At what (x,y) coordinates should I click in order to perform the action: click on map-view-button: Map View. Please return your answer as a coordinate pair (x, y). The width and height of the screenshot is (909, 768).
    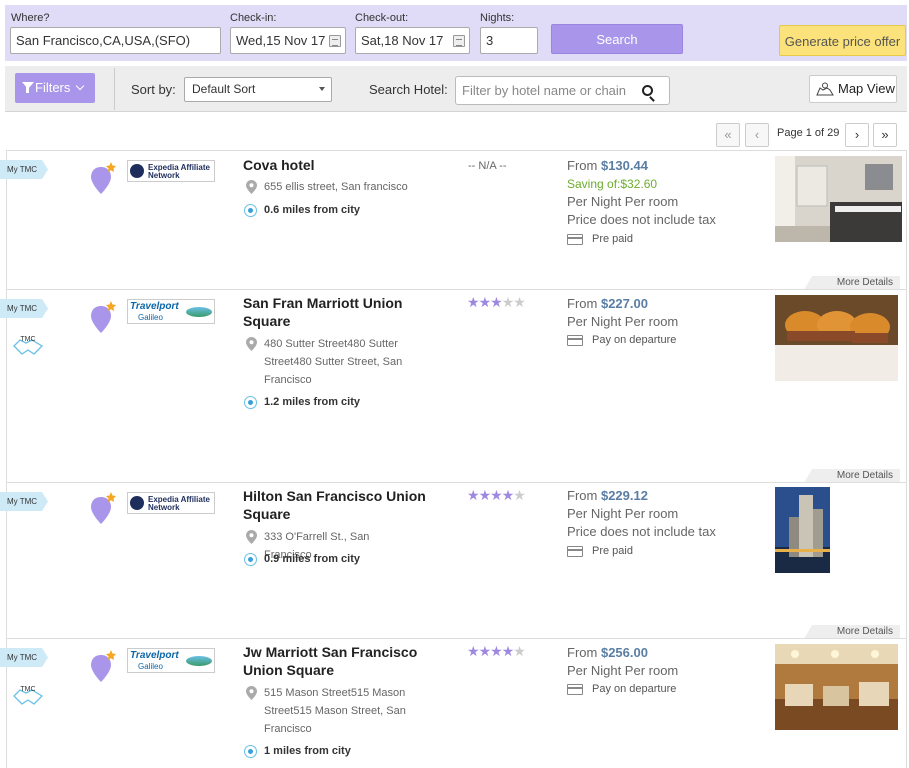
    Looking at the image, I should click on (853, 89).